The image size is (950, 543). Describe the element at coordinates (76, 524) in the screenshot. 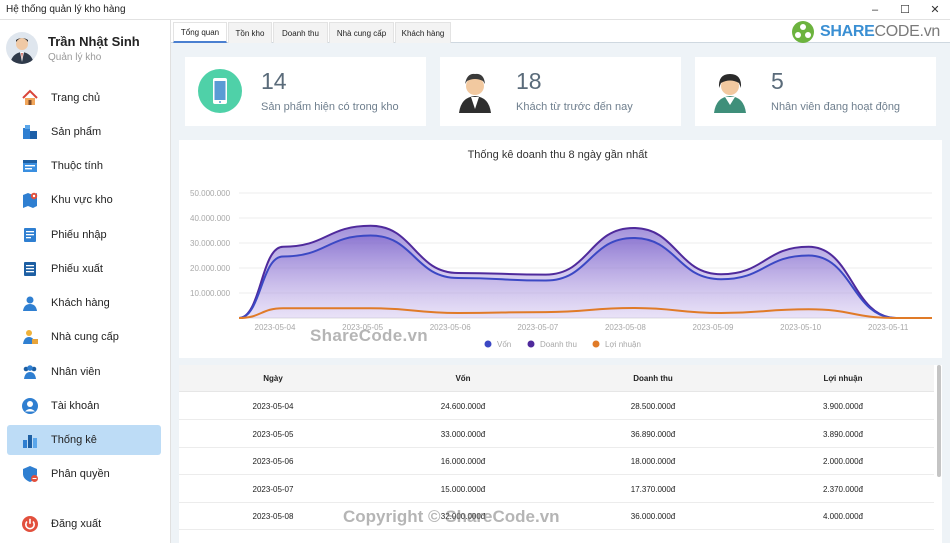

I see `logout-label: Đăng xuất` at that location.